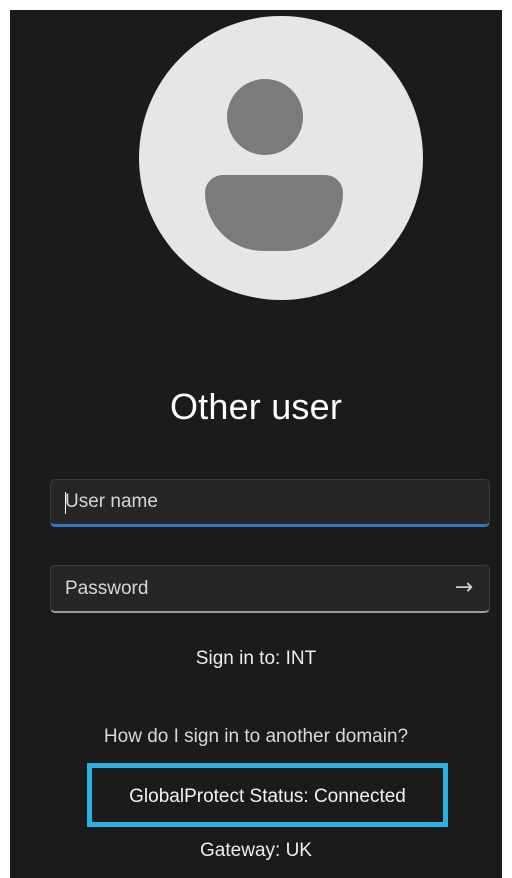 The width and height of the screenshot is (512, 878). Describe the element at coordinates (256, 850) in the screenshot. I see `gateway-text: Gateway: UK` at that location.